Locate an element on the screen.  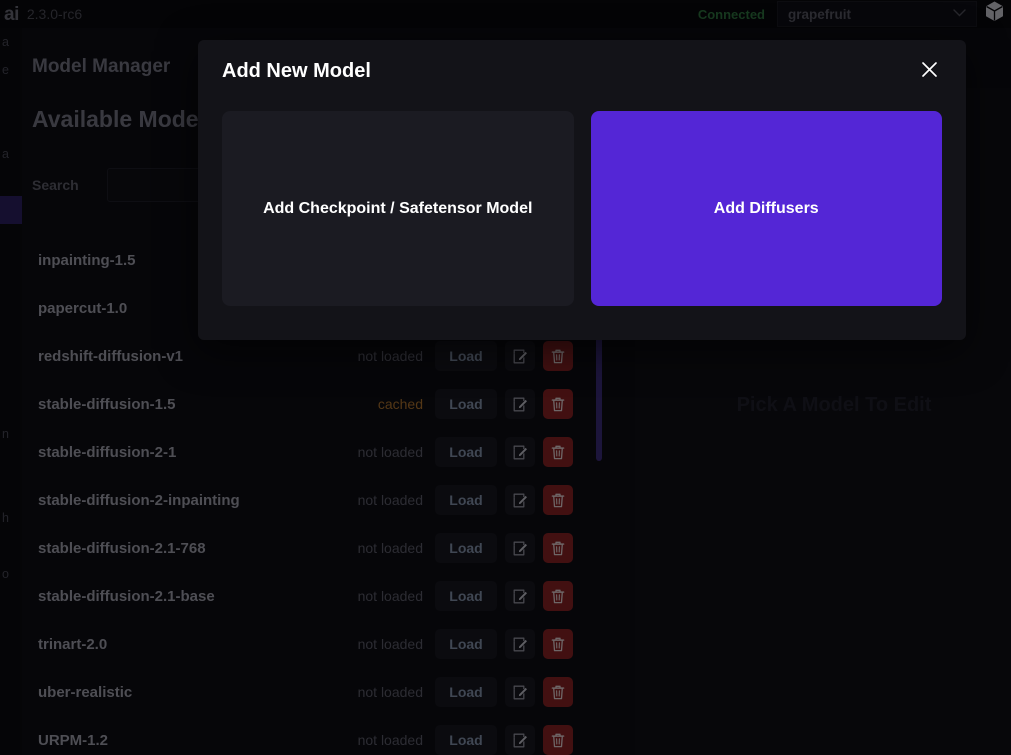
add-diffusers-button: Add Diffusers is located at coordinates (766, 208).